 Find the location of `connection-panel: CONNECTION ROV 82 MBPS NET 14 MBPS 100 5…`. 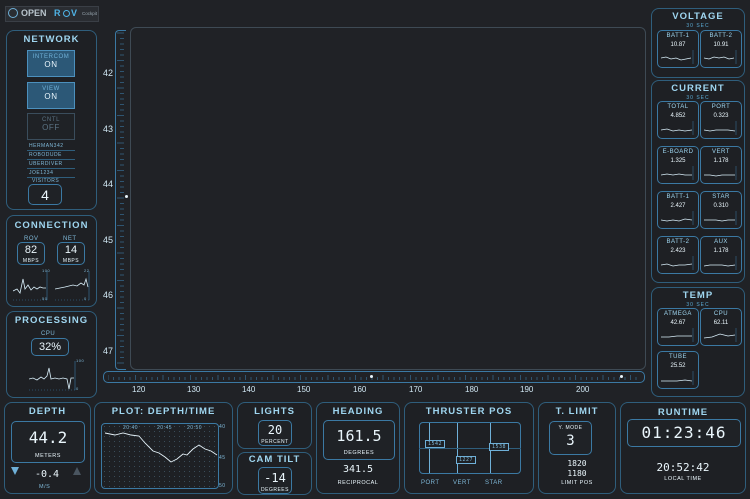

connection-panel: CONNECTION ROV 82 MBPS NET 14 MBPS 100 5… is located at coordinates (51, 261).